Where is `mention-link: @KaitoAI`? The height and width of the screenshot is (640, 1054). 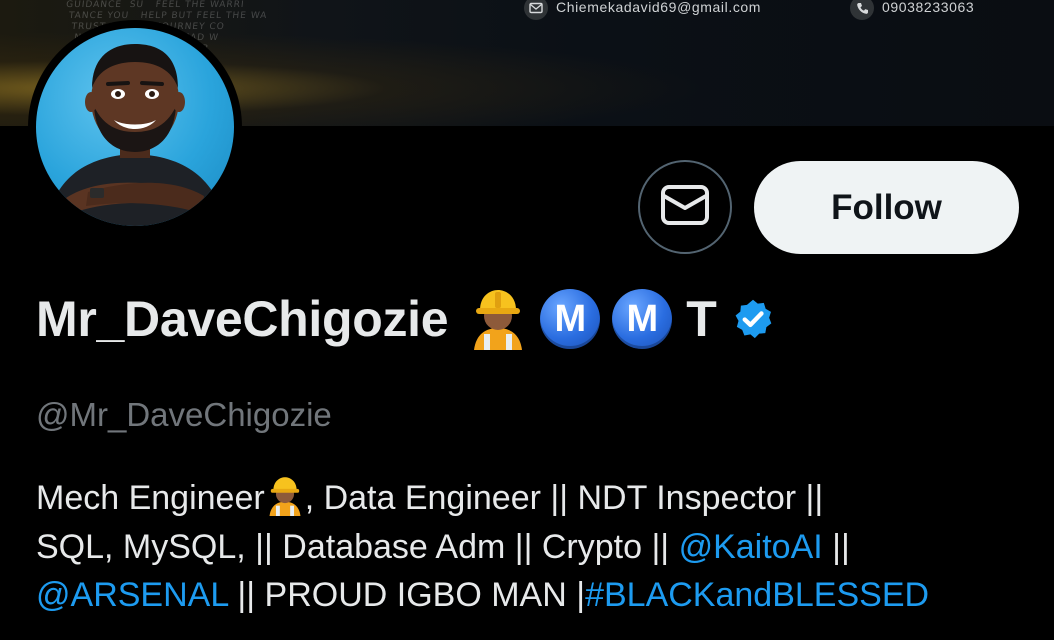 mention-link: @KaitoAI is located at coordinates (751, 547).